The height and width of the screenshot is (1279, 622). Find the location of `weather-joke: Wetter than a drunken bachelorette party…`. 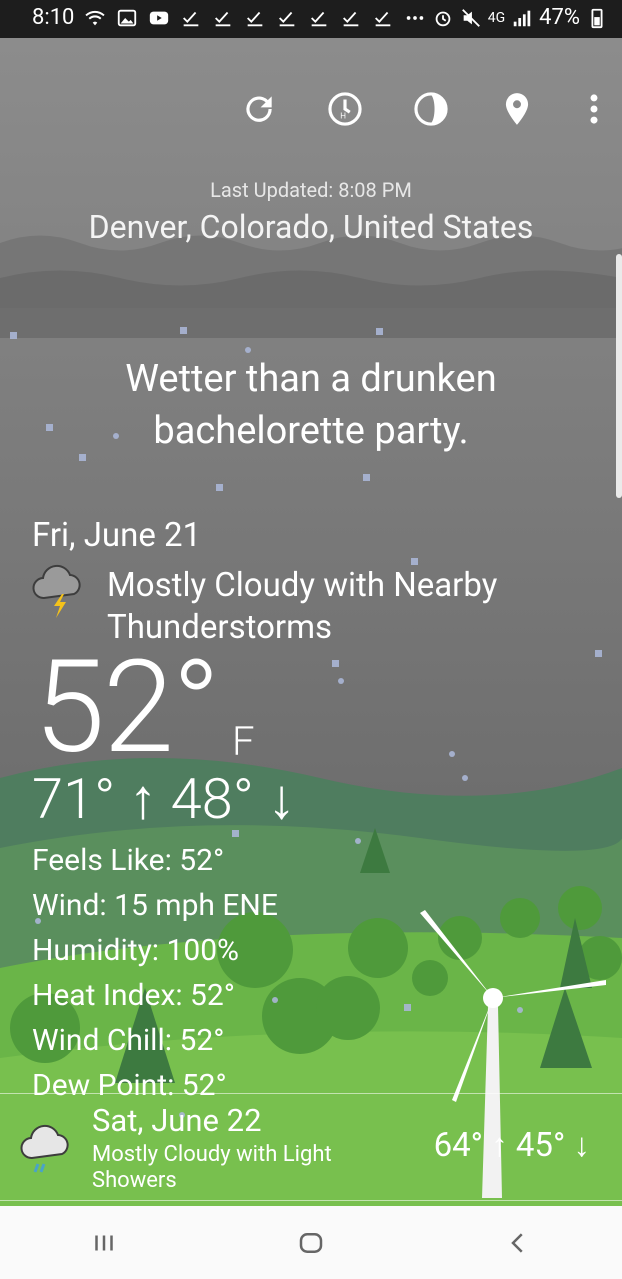

weather-joke: Wetter than a drunken bachelorette party… is located at coordinates (311, 405).